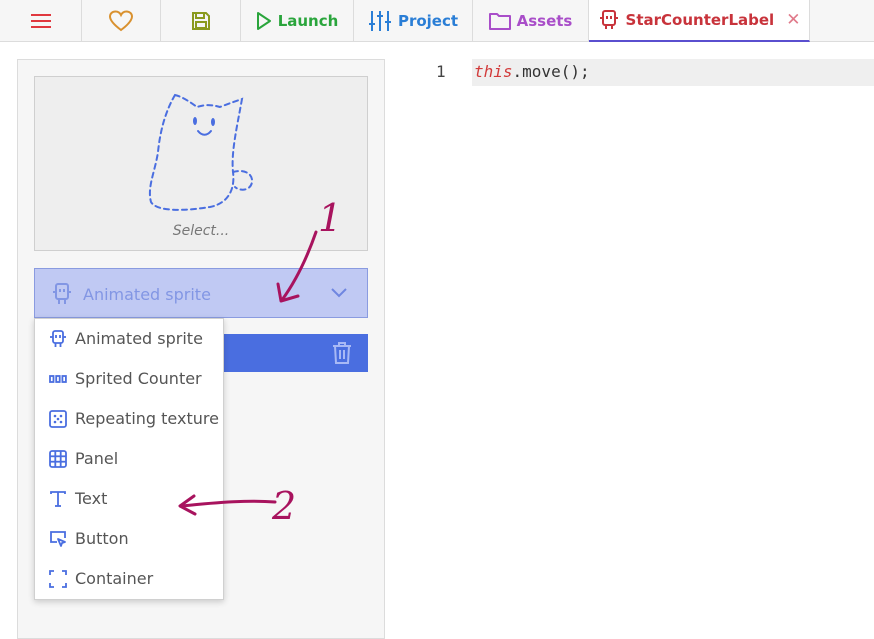 This screenshot has width=874, height=639. Describe the element at coordinates (139, 338) in the screenshot. I see `menu-item-label: Animated sprite` at that location.